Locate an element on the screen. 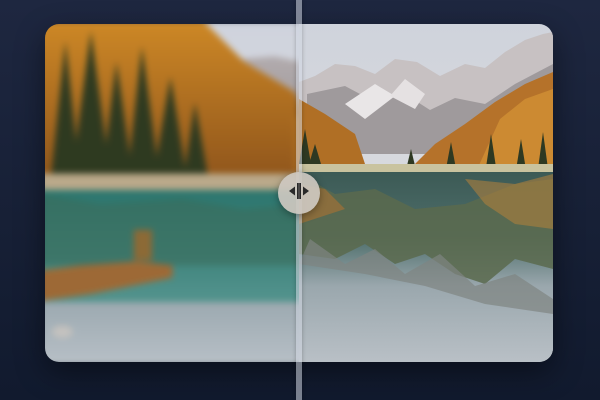 The width and height of the screenshot is (600, 400). comparison-slider-handle is located at coordinates (299, 193).